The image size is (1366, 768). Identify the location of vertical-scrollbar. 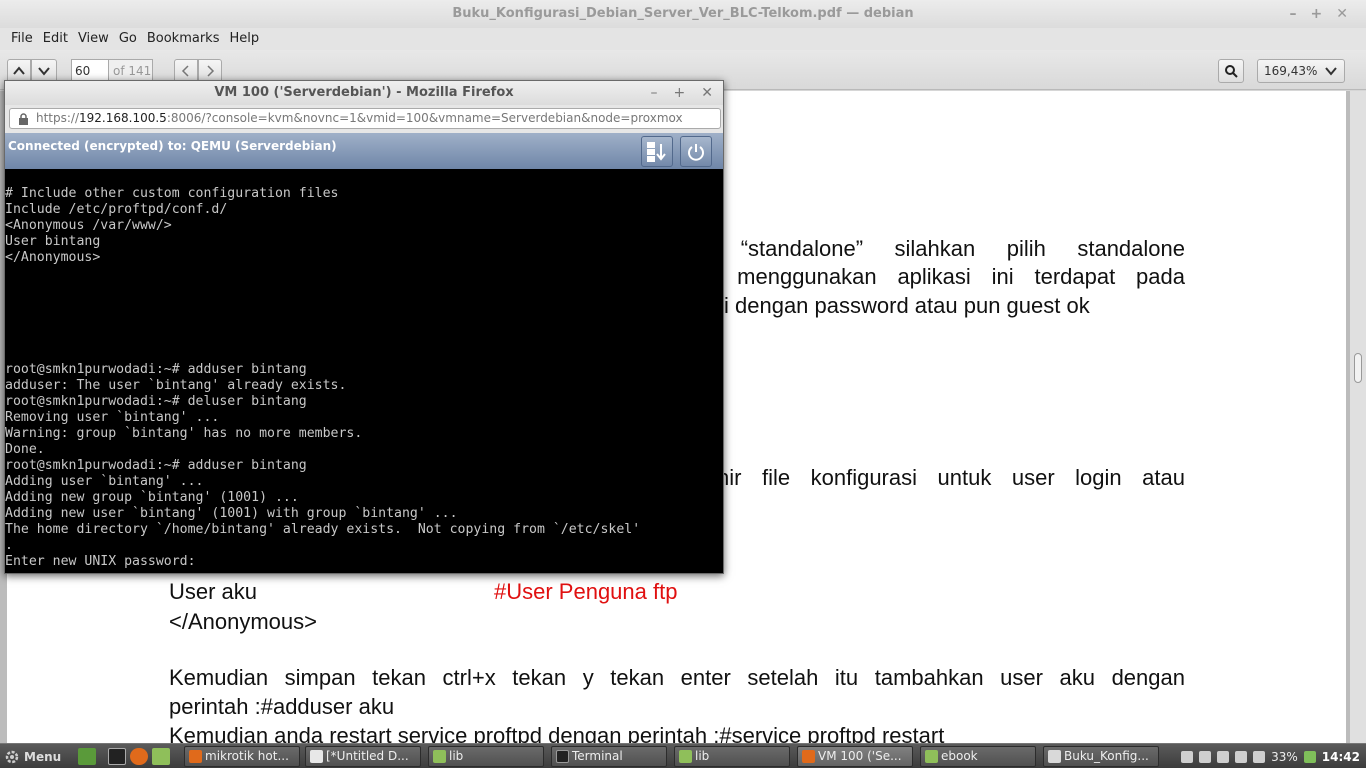
(1358, 417).